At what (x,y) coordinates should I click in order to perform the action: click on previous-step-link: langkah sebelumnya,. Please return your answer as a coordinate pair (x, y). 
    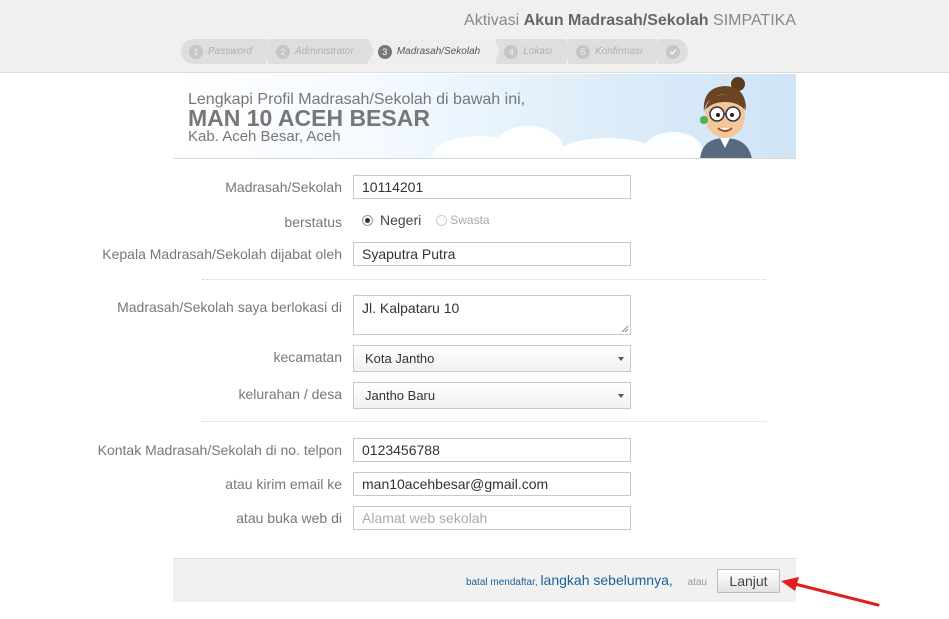
    Looking at the image, I should click on (606, 580).